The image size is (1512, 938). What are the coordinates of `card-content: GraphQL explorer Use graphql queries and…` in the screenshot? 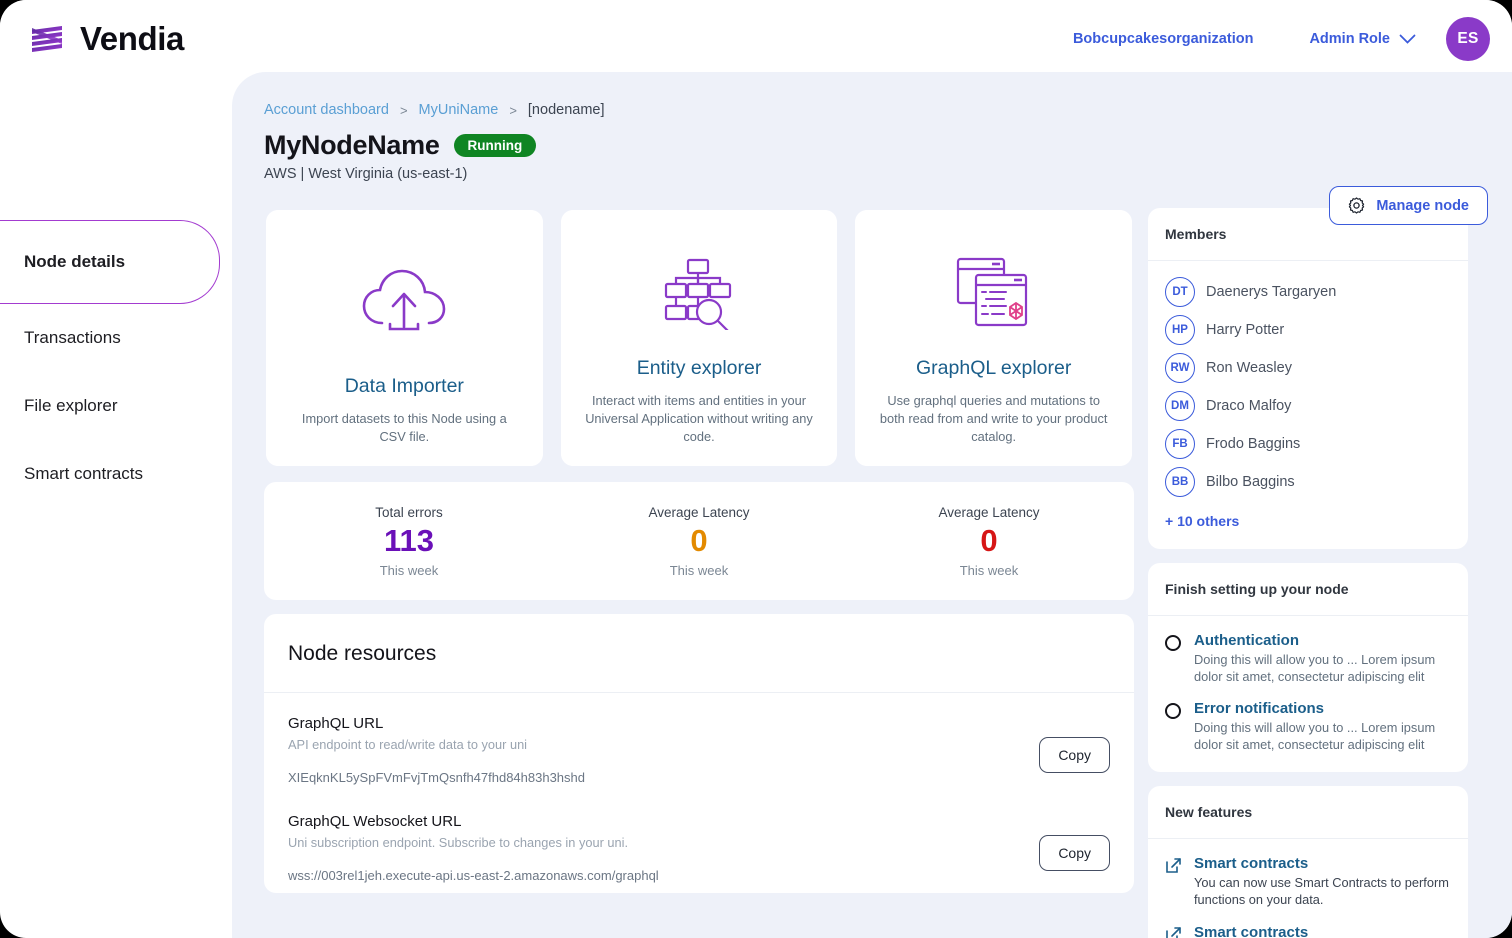 It's located at (993, 338).